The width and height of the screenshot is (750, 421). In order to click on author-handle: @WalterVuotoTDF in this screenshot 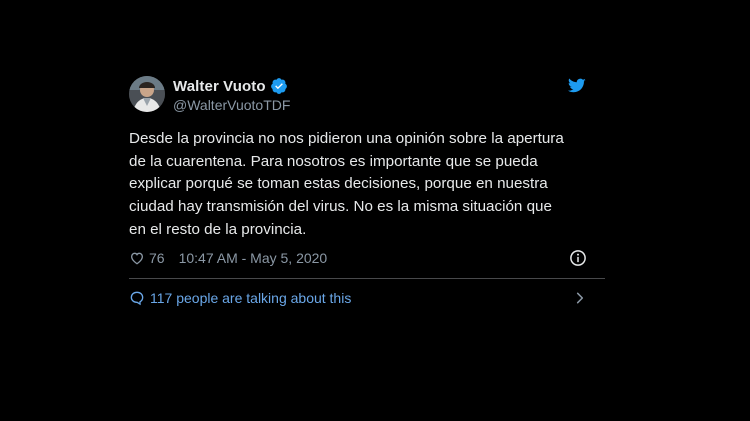, I will do `click(231, 105)`.